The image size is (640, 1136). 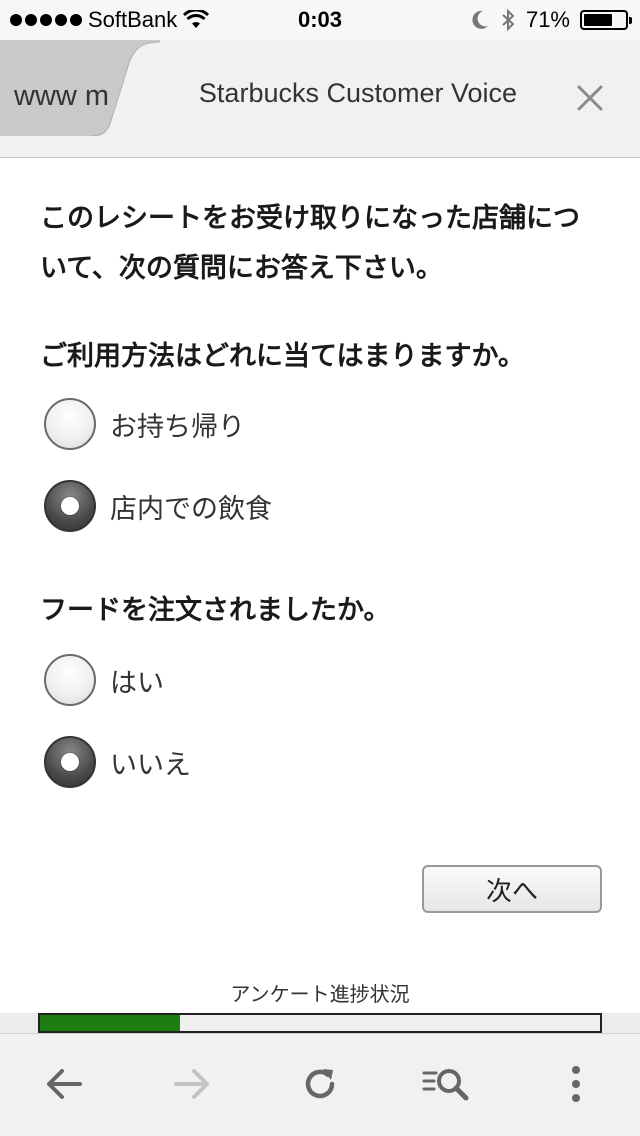 I want to click on reload-icon, so click(x=320, y=1084).